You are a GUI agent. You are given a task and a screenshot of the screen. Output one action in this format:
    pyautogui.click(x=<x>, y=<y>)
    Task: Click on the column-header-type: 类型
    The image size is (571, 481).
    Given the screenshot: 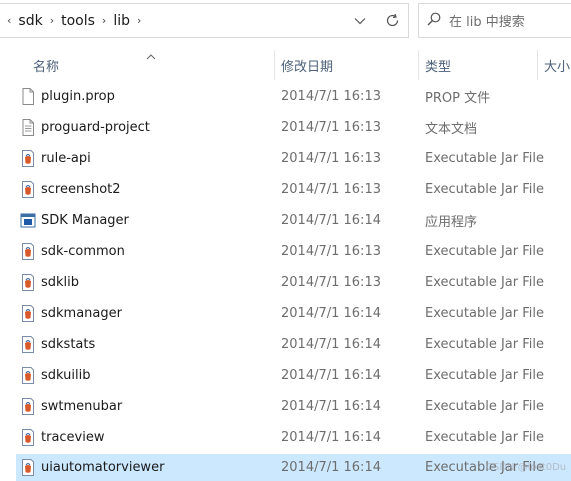 What is the action you would take?
    pyautogui.click(x=477, y=65)
    